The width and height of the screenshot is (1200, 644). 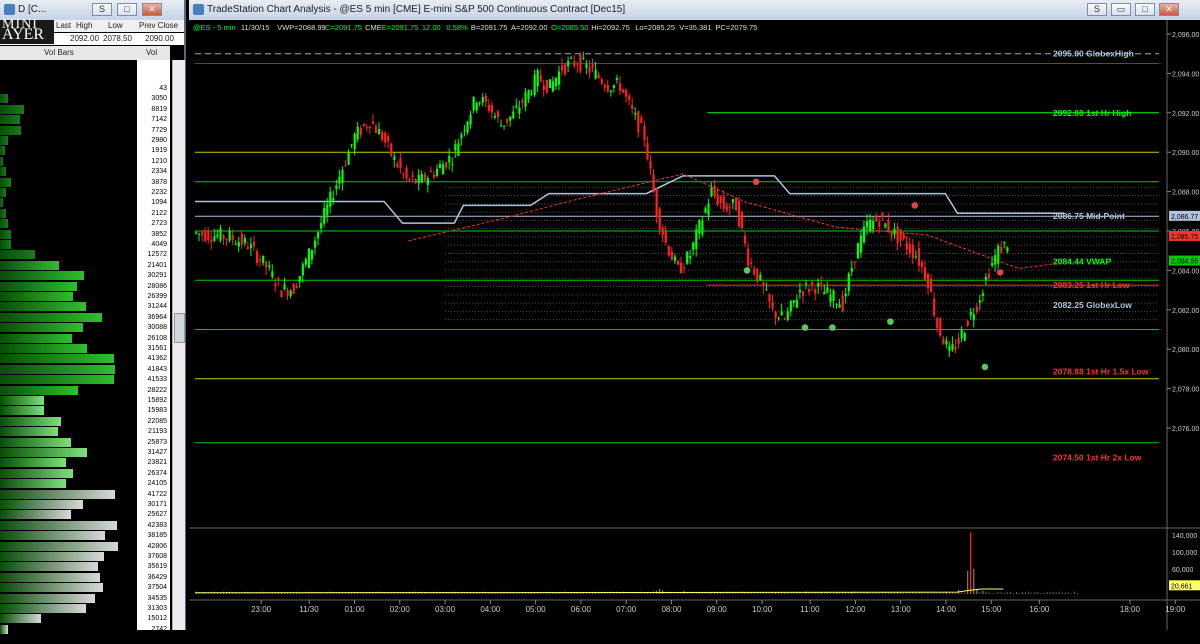 What do you see at coordinates (1145, 9) in the screenshot?
I see `chart-maximize-button: □` at bounding box center [1145, 9].